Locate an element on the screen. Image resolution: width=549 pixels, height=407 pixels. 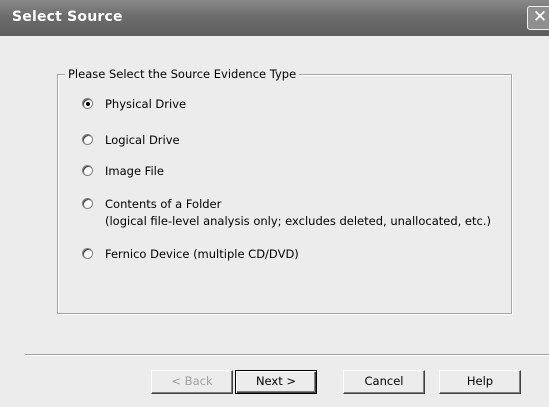
option-label: Logical Drive is located at coordinates (142, 140).